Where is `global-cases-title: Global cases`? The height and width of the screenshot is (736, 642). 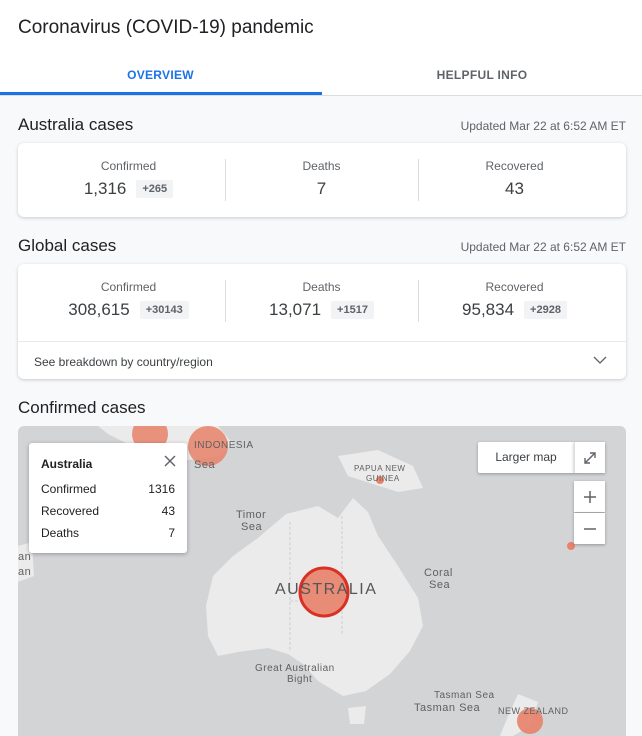
global-cases-title: Global cases is located at coordinates (67, 245).